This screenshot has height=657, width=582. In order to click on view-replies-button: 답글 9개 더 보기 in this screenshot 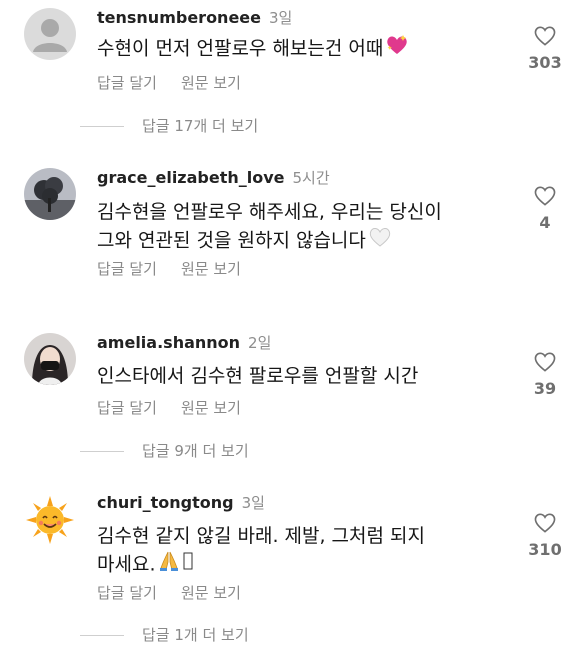, I will do `click(164, 451)`.